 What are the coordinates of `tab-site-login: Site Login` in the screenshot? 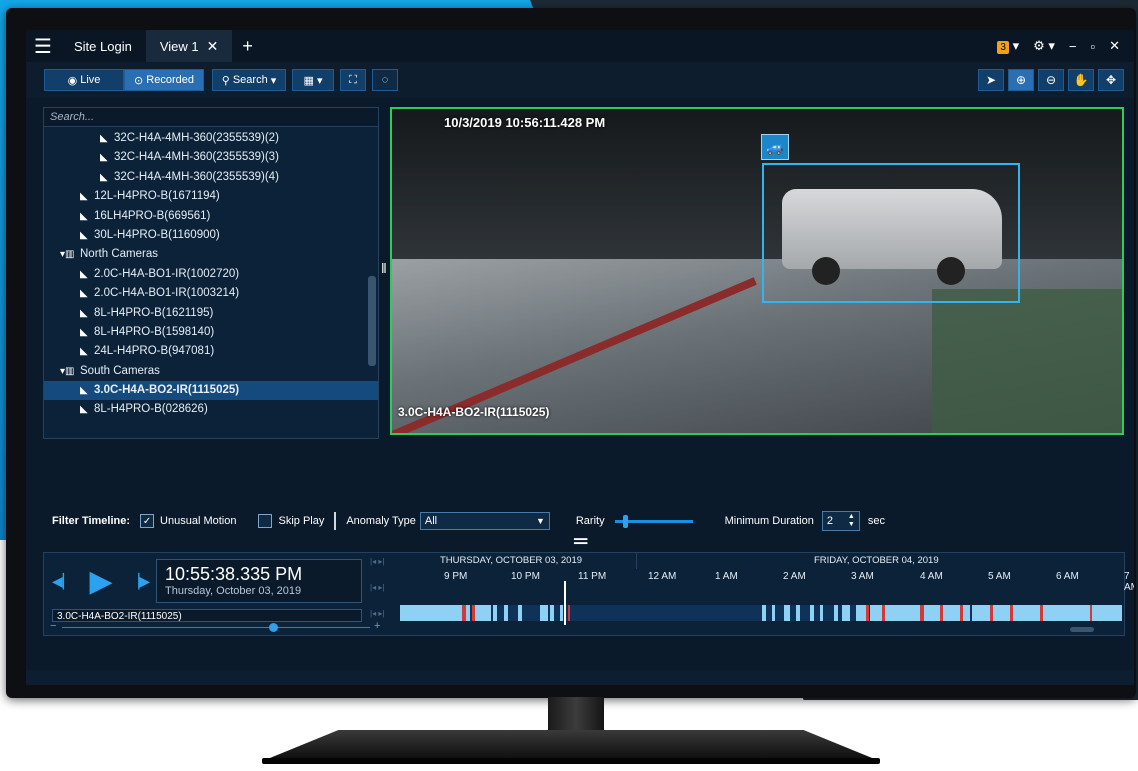 It's located at (103, 46).